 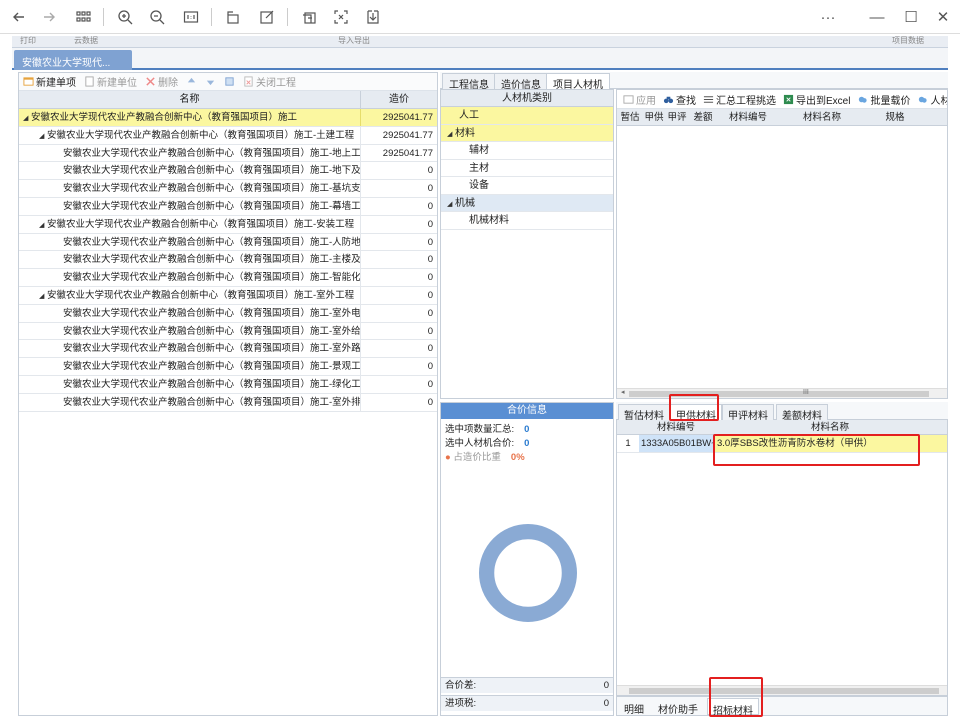 I want to click on tab-difference-materials: 差额材料, so click(x=802, y=413).